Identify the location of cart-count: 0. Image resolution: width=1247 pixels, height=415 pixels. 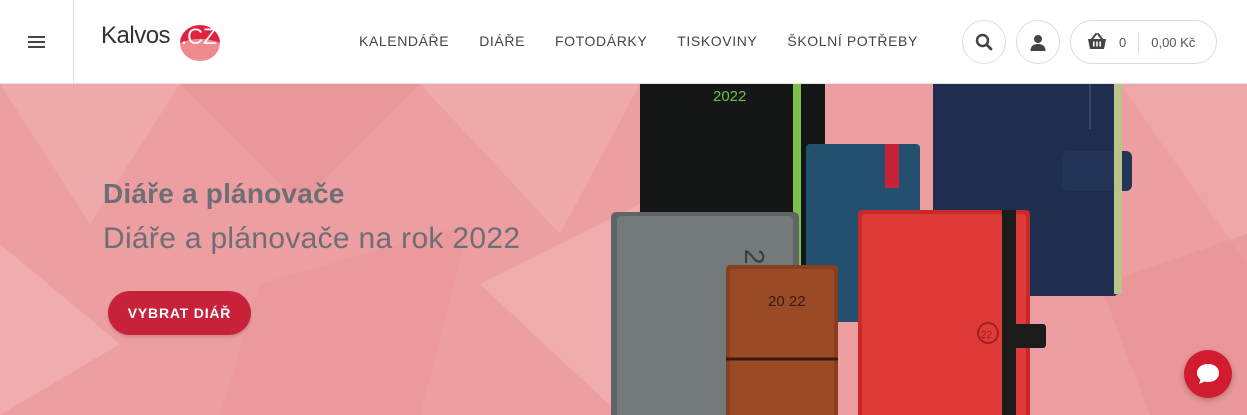
(1123, 42).